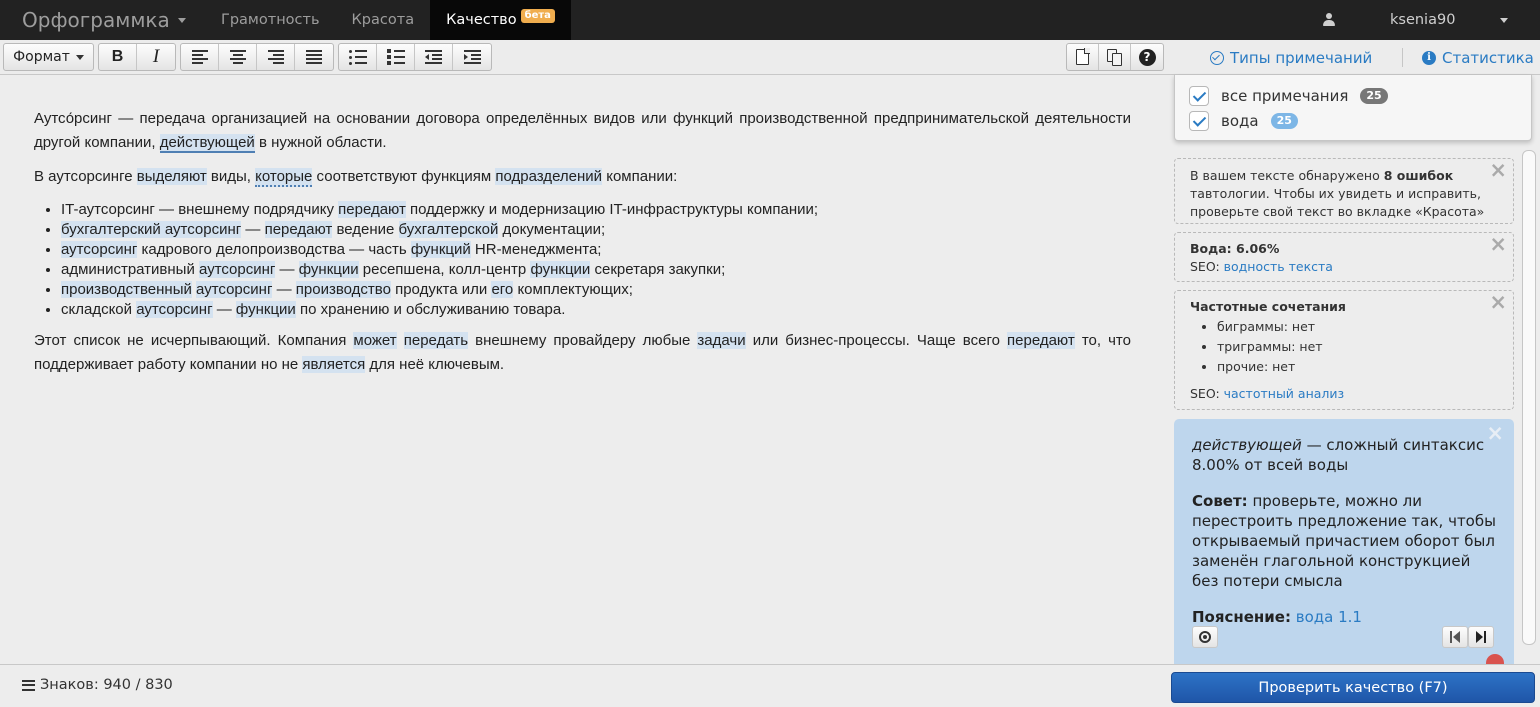 Image resolution: width=1540 pixels, height=707 pixels. Describe the element at coordinates (1217, 57) in the screenshot. I see `check-circle-icon` at that location.